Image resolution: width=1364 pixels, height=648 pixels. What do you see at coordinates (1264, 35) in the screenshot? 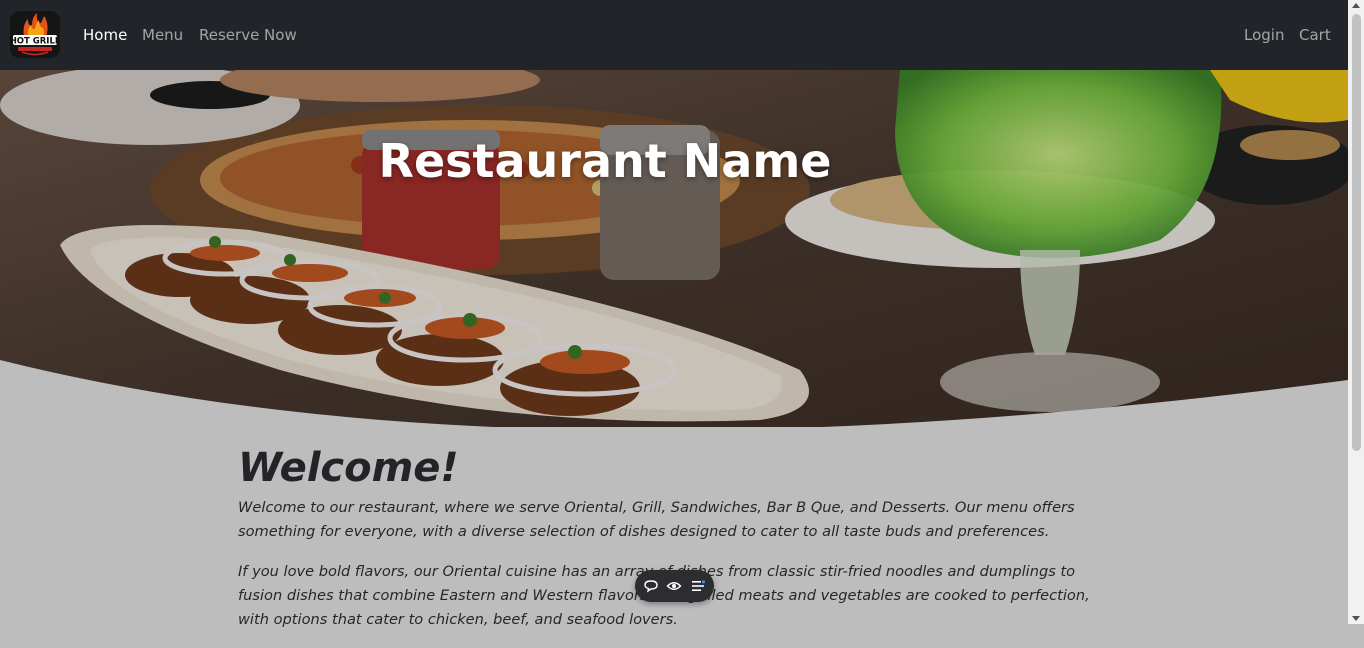
I see `nav-link-login: Login` at bounding box center [1264, 35].